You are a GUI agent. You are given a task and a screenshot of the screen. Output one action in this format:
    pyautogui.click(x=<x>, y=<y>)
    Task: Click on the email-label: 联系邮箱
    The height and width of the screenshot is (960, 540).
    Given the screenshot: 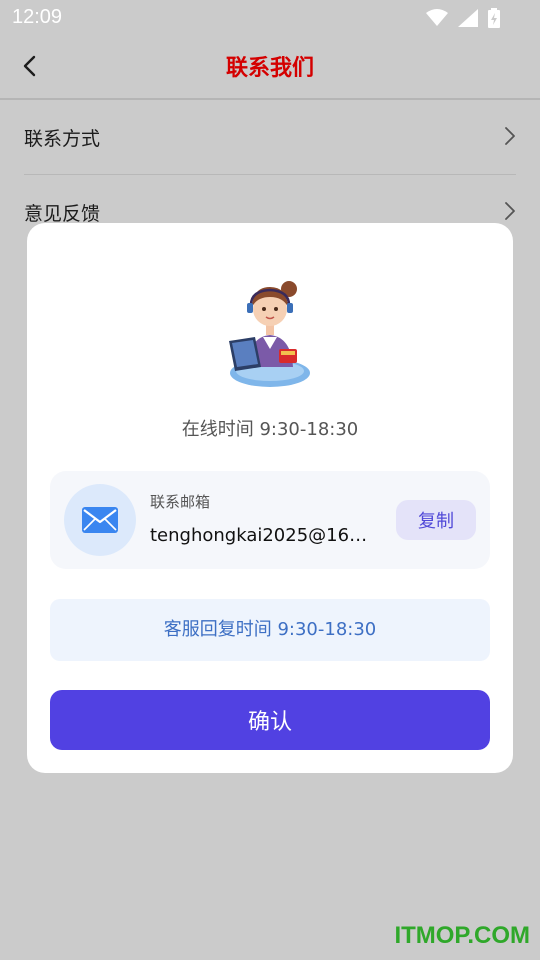 What is the action you would take?
    pyautogui.click(x=180, y=502)
    